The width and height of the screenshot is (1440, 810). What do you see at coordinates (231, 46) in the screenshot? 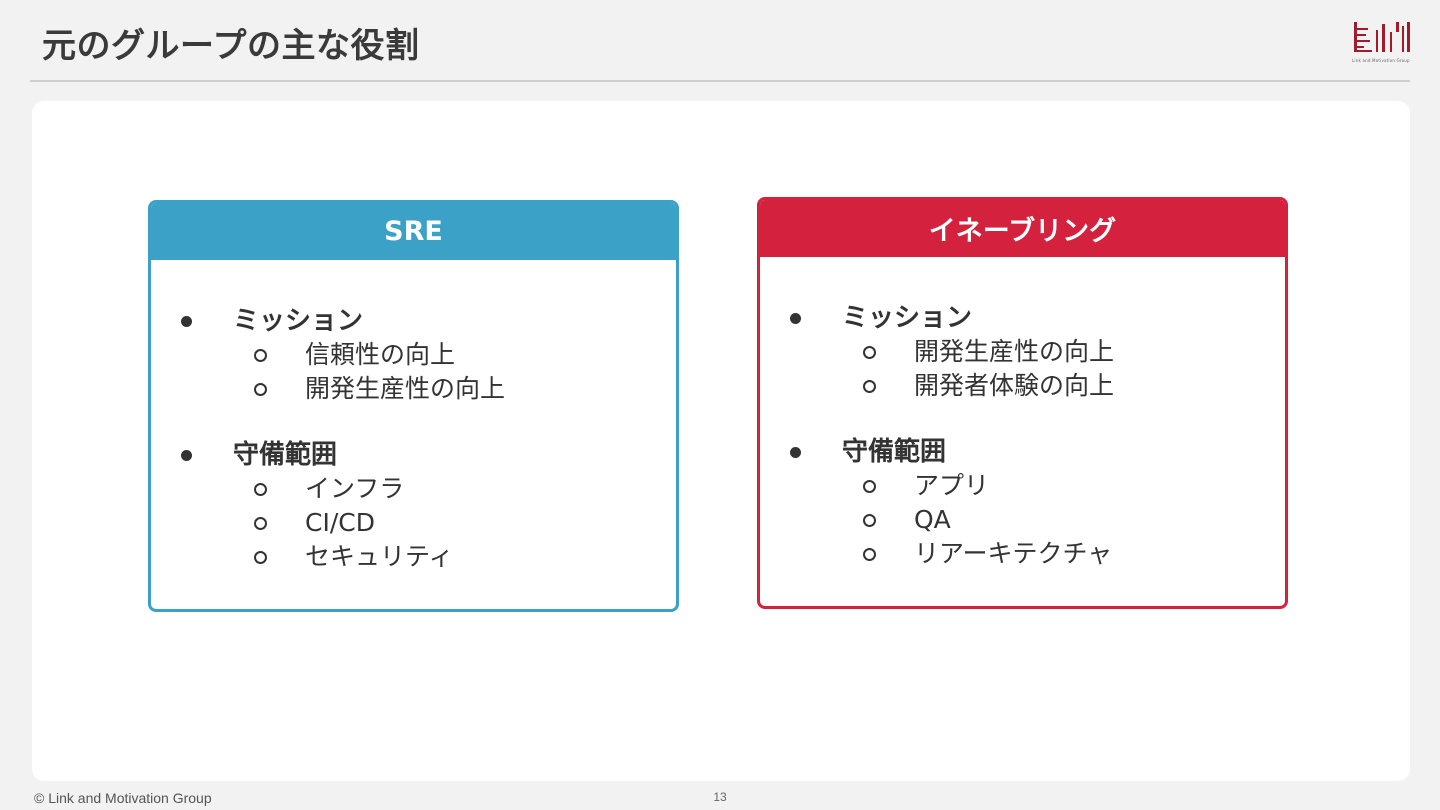
I see `slide-title: 元のグループの主な役割` at bounding box center [231, 46].